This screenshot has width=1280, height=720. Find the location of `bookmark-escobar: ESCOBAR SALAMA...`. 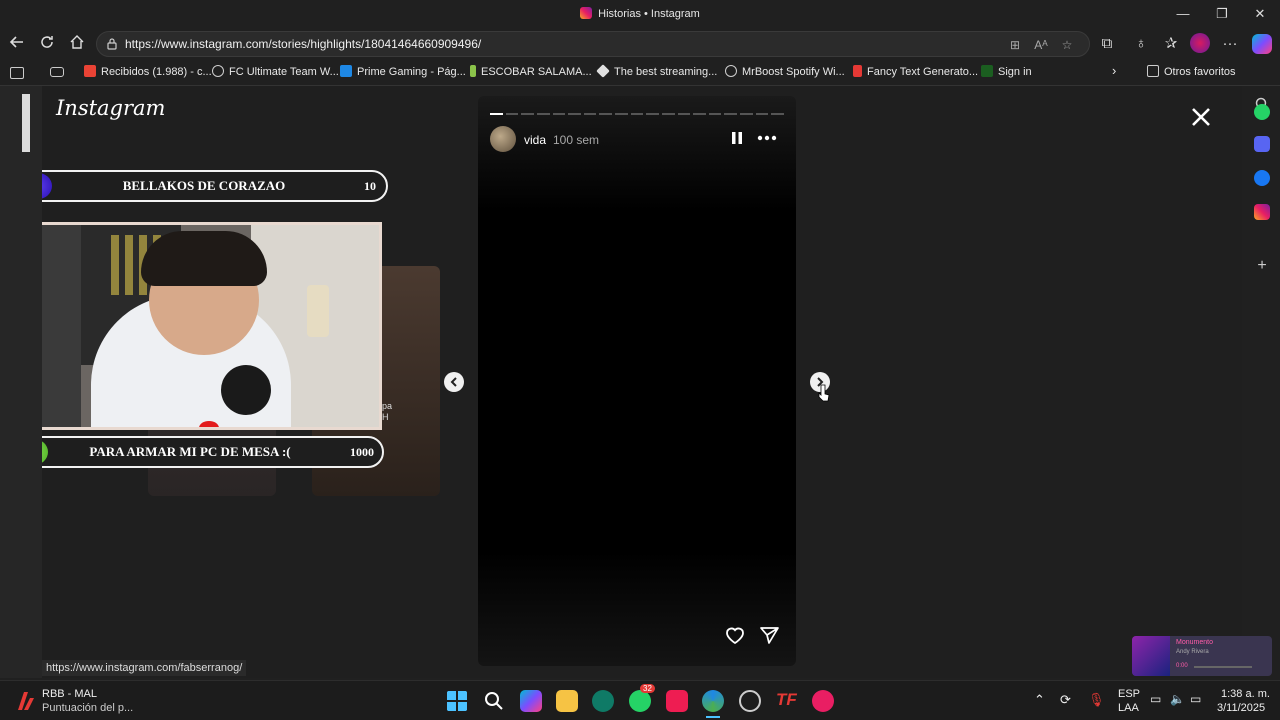

bookmark-escobar: ESCOBAR SALAMA... is located at coordinates (531, 71).